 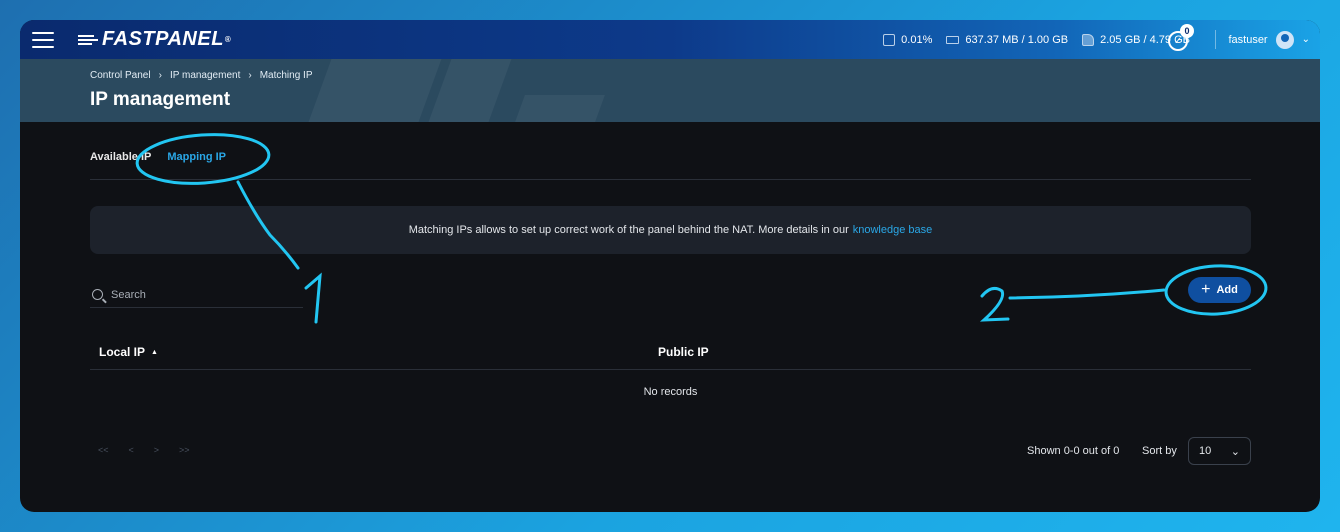 What do you see at coordinates (1269, 39) in the screenshot?
I see `user-menu: fastuser ⌄` at bounding box center [1269, 39].